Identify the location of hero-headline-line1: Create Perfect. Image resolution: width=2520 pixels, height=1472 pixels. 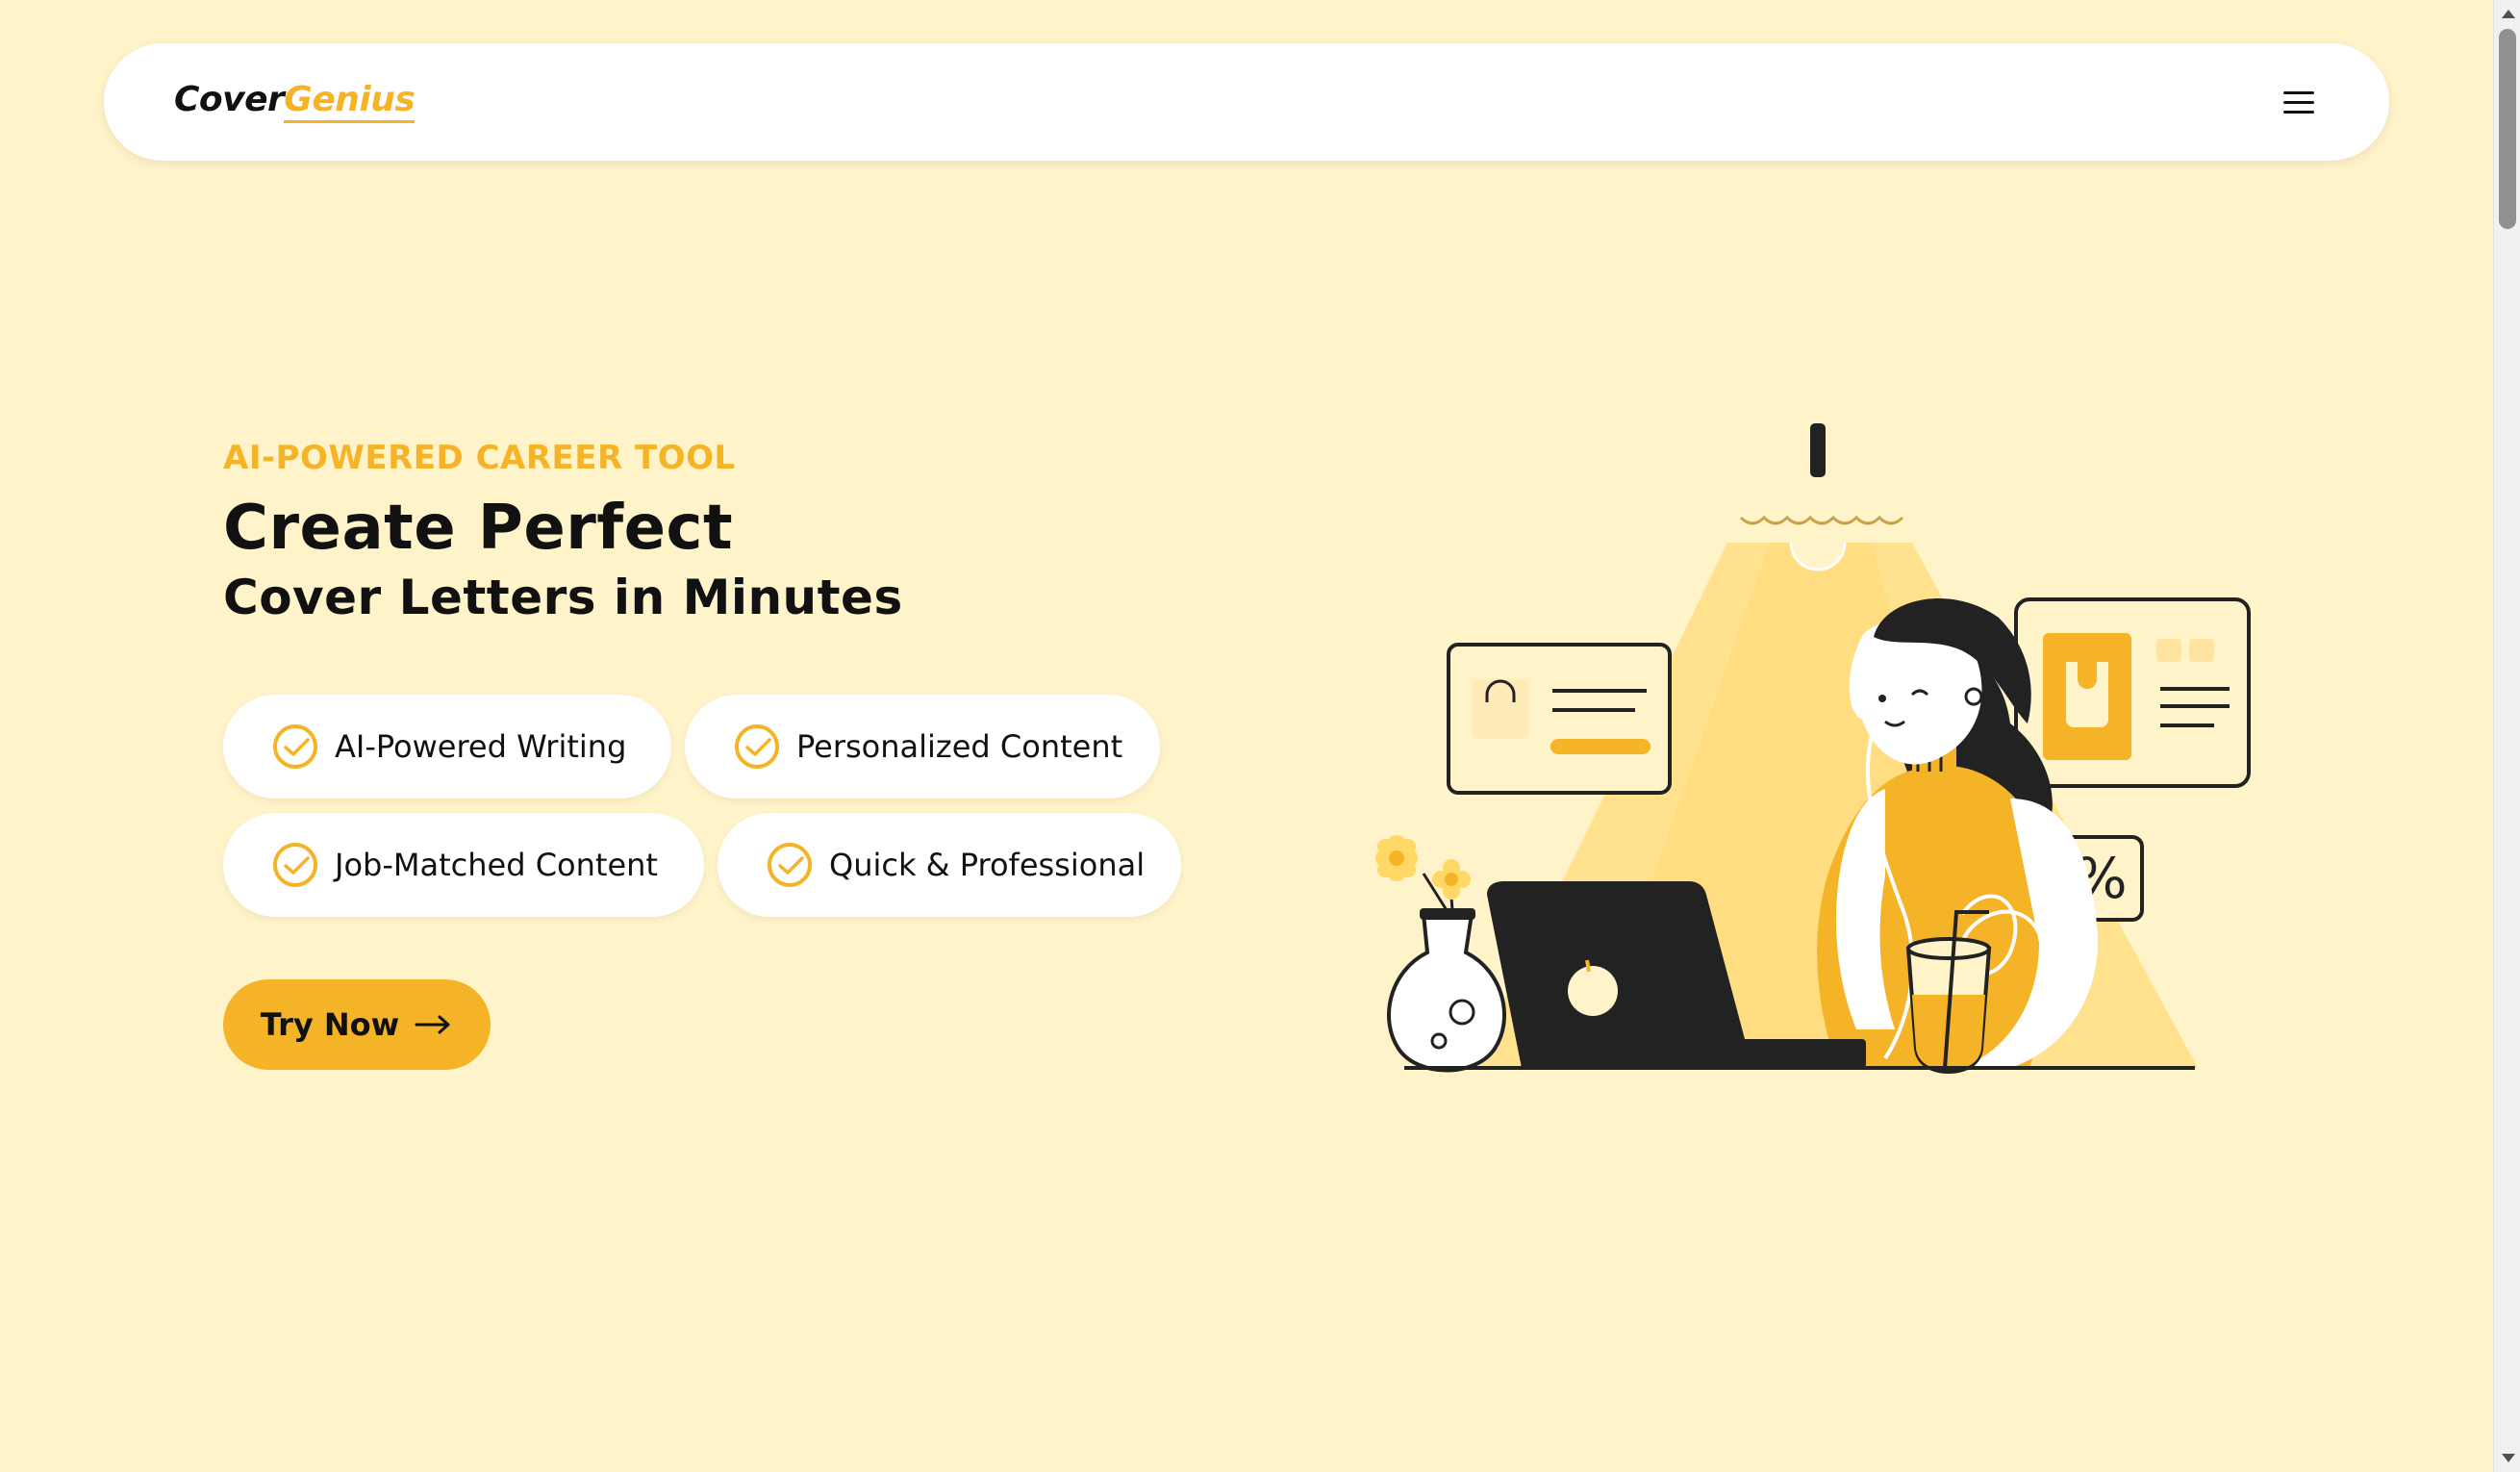
(479, 528).